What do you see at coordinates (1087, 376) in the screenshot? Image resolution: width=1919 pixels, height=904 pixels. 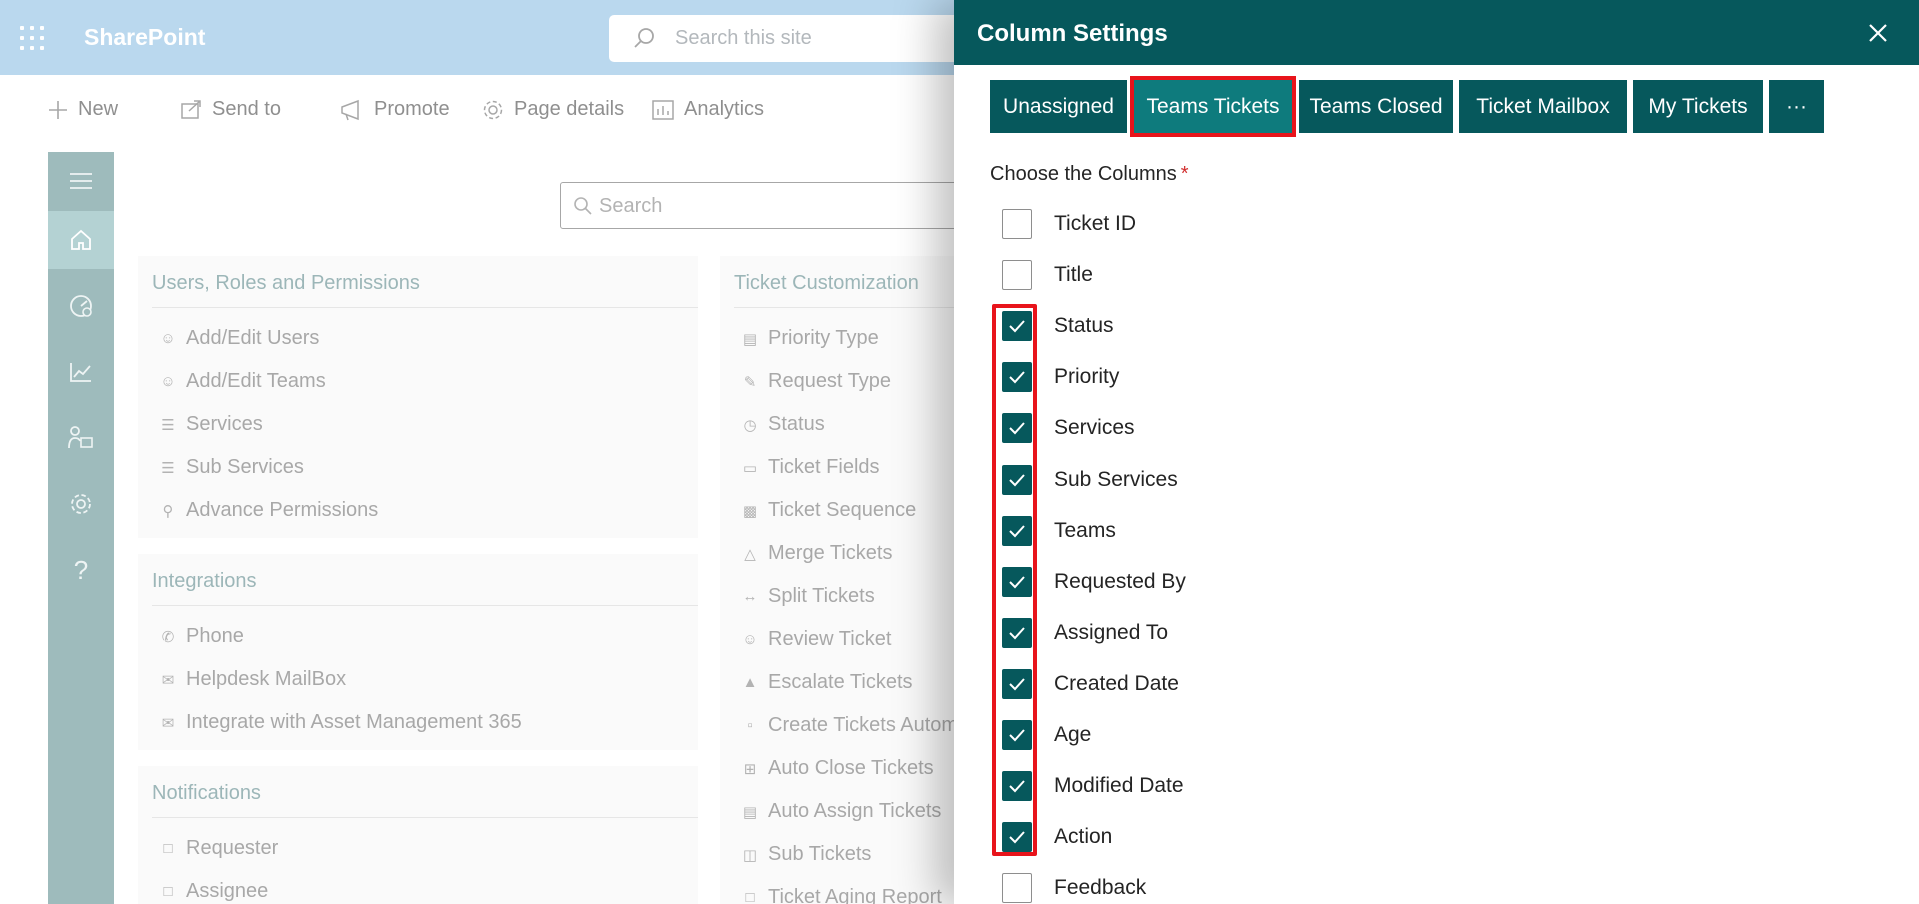 I see `column-option-label: Priority` at bounding box center [1087, 376].